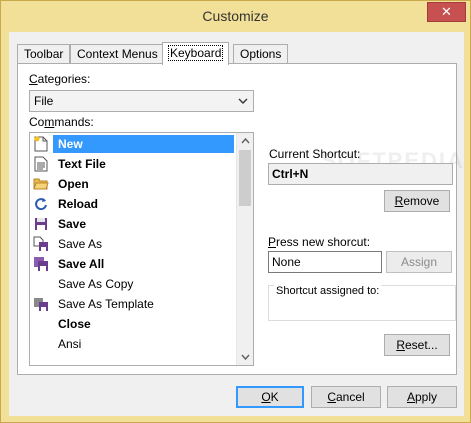  What do you see at coordinates (362, 303) in the screenshot?
I see `shortcut-assigned-to-group: Shortcut assigned to:` at bounding box center [362, 303].